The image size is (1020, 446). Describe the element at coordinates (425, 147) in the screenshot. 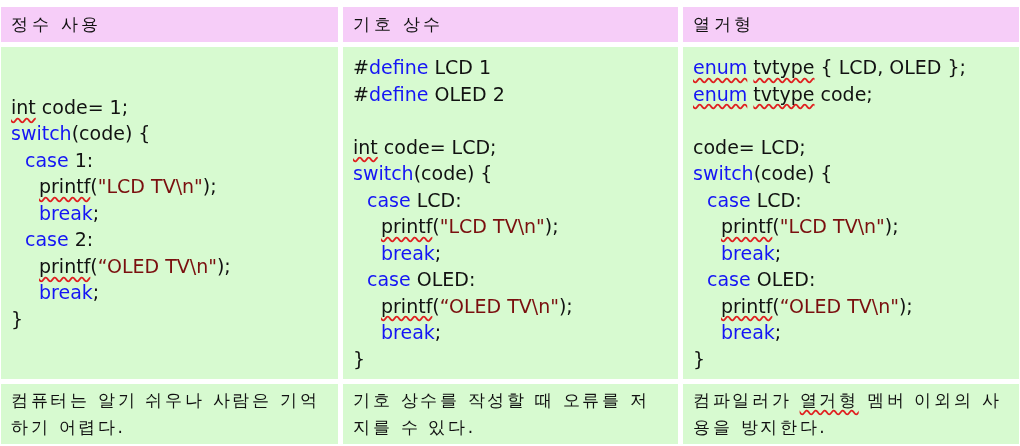

I see `code-line: int code= LCD;` at that location.